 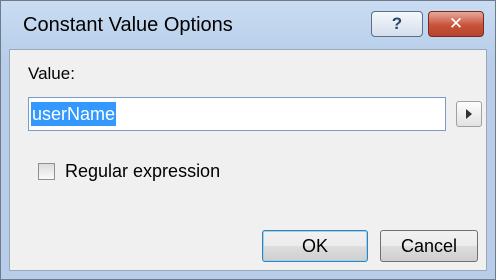 I want to click on cancel-label: Cancel, so click(x=429, y=245).